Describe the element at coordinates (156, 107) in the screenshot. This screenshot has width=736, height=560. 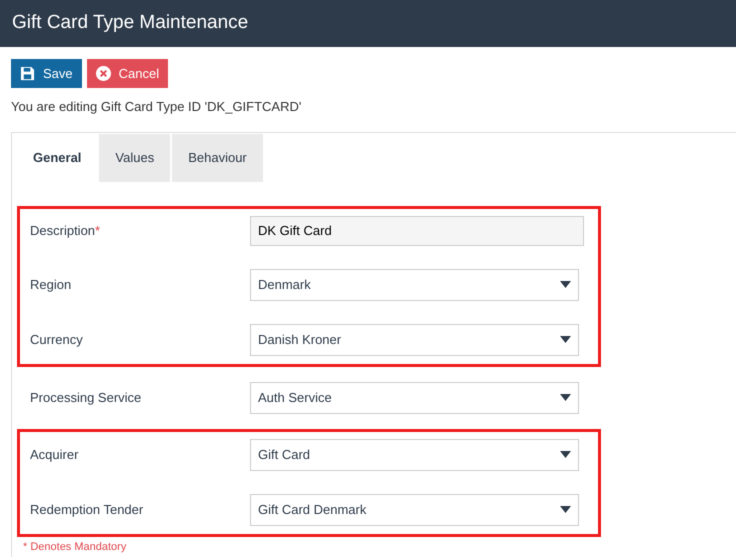
I see `editing-note: You are editing Gift Card Type ID 'DK_GIFTCARD'` at that location.